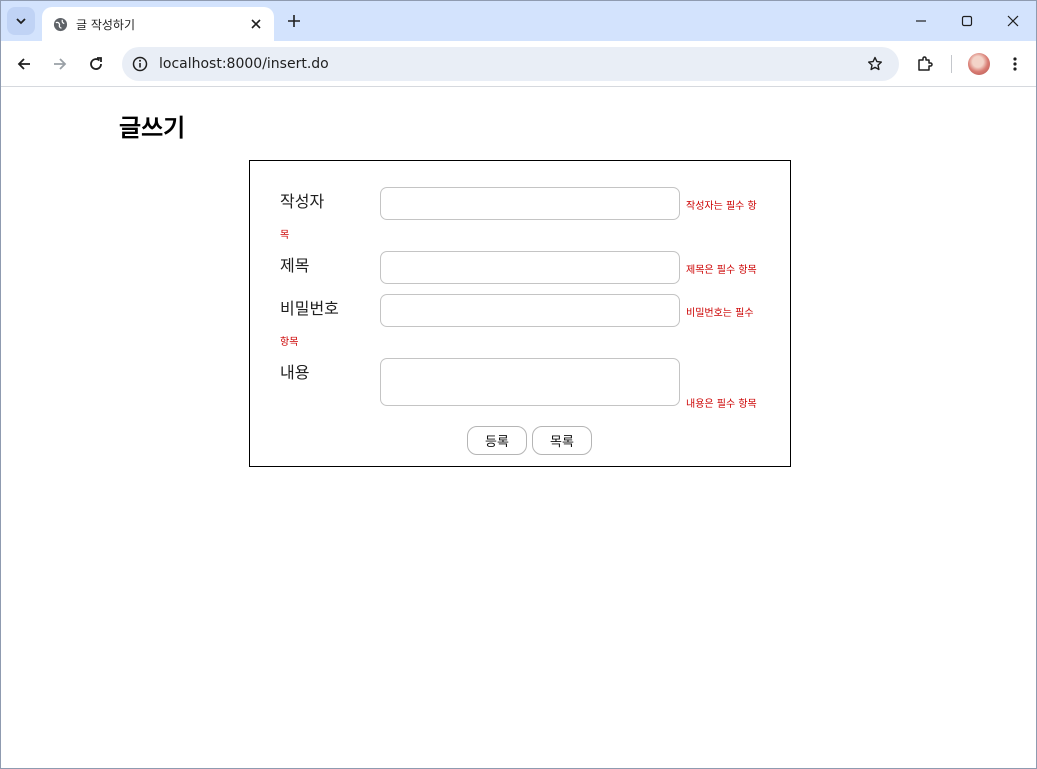 The image size is (1037, 769). I want to click on subject-error: 제목은 필수 항목, so click(721, 270).